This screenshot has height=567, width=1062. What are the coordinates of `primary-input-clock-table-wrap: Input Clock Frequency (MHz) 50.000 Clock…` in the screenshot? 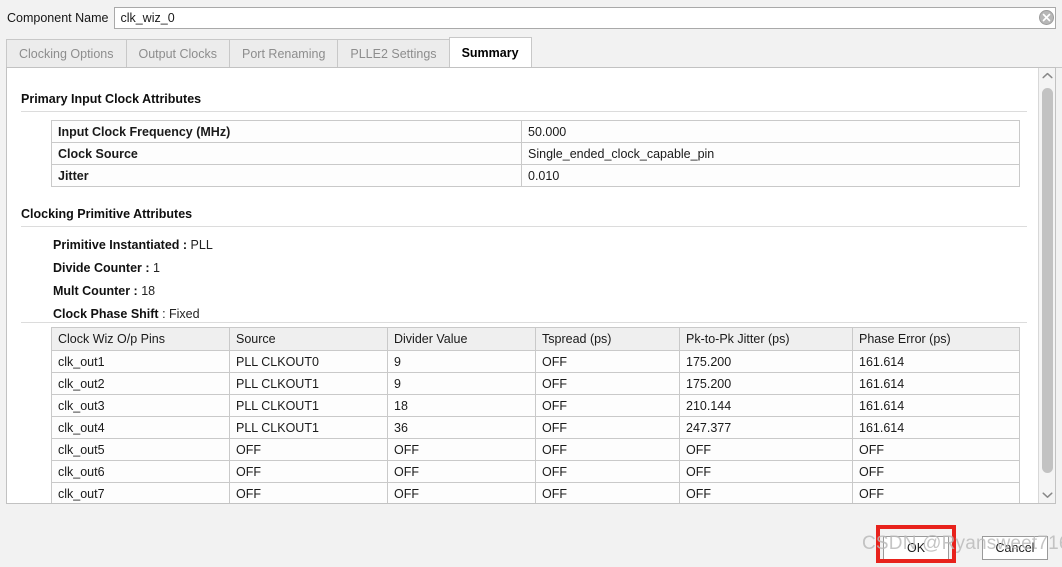 It's located at (535, 153).